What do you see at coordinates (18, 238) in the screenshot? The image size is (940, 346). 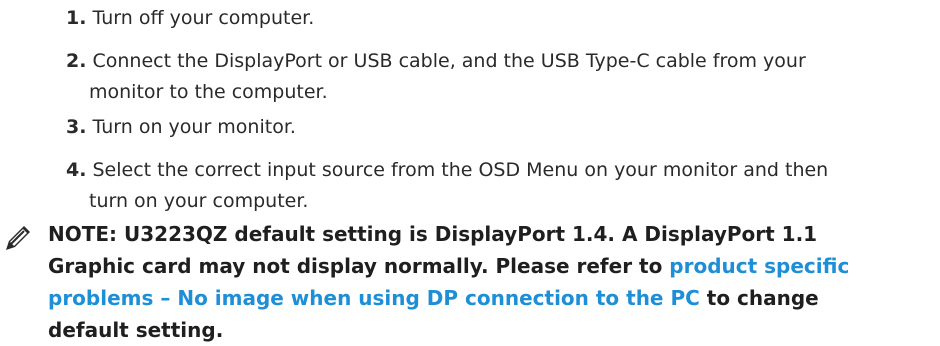 I see `pencil-note-icon` at bounding box center [18, 238].